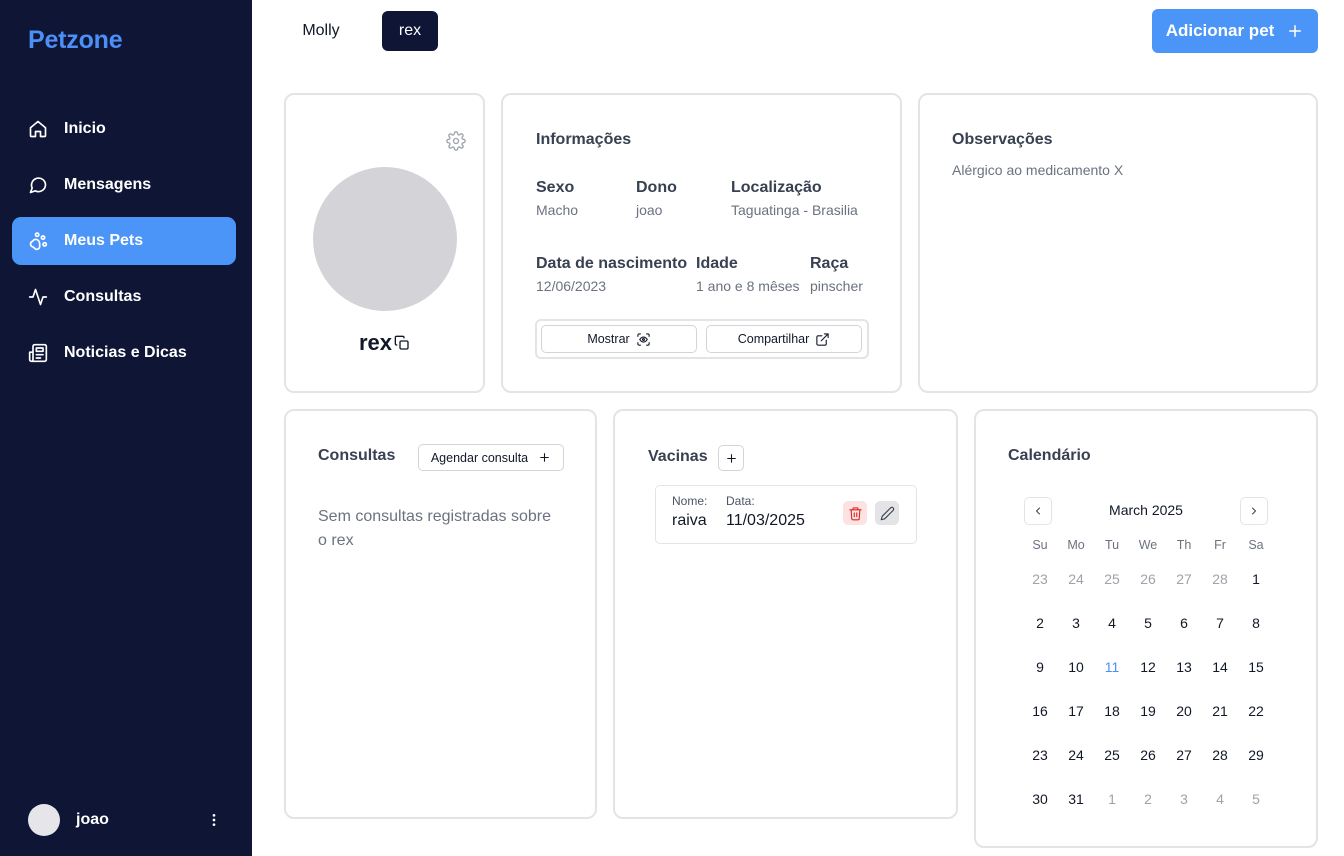 The image size is (1344, 856). I want to click on calendar-next-button, so click(1254, 511).